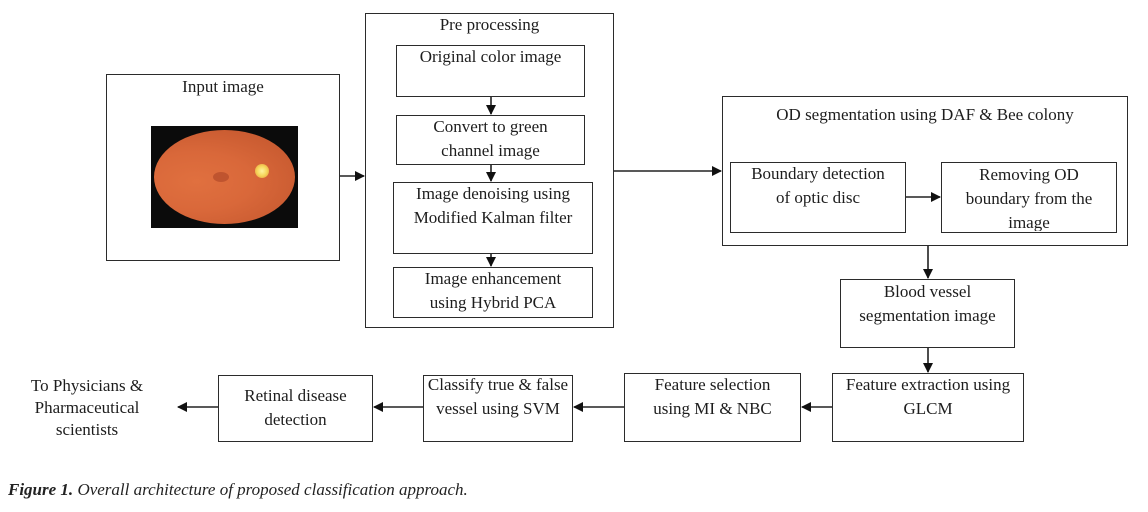 The width and height of the screenshot is (1148, 512). Describe the element at coordinates (41, 489) in the screenshot. I see `figure-label: Figure 1.` at that location.